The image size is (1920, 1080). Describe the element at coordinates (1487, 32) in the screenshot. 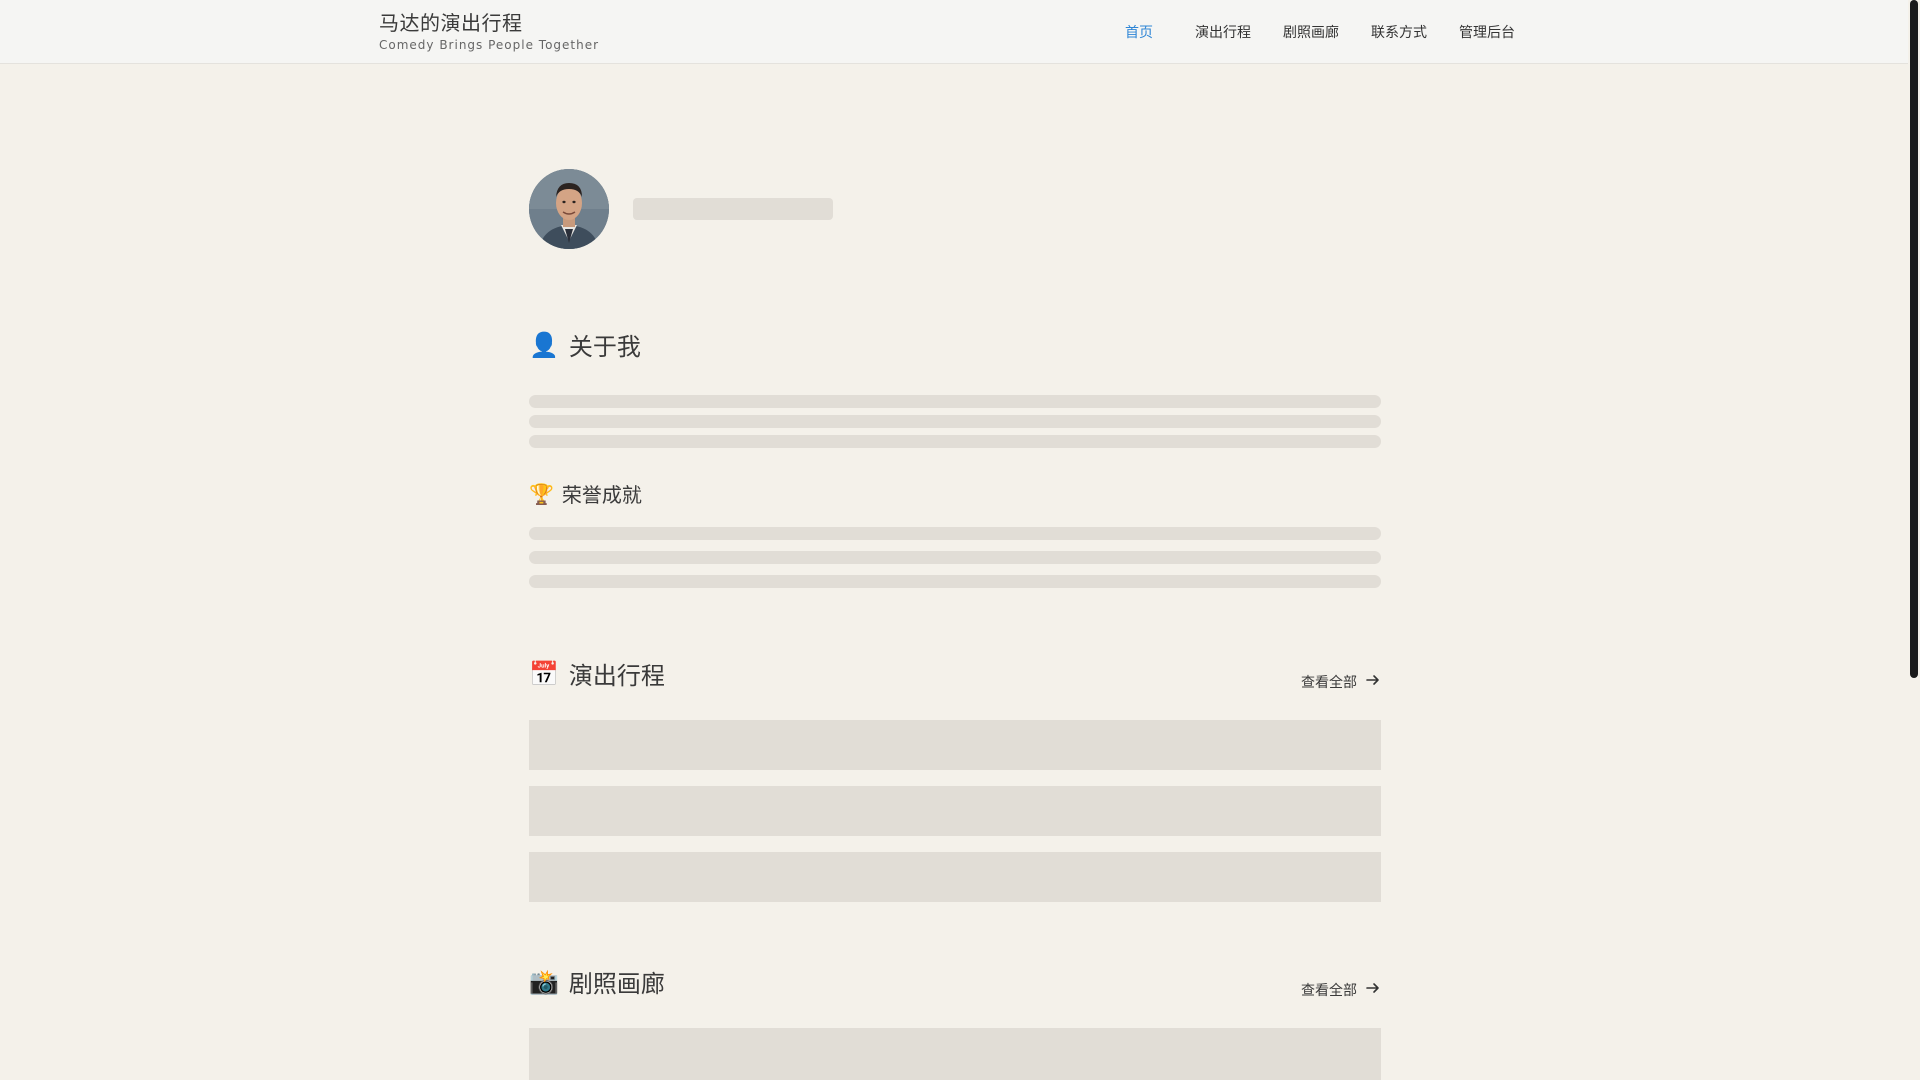

I see `nav-item-admin: 管理后台` at that location.